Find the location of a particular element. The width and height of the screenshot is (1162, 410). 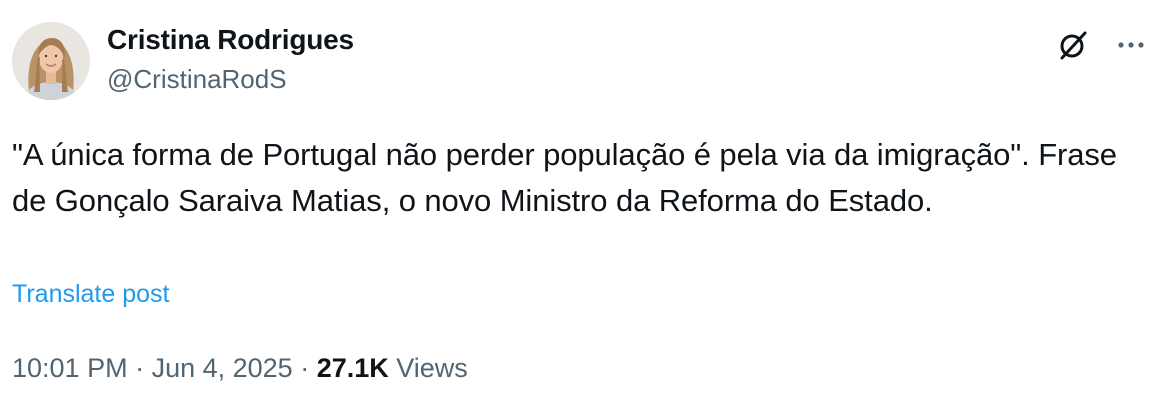

translate-post-link: Translate post is located at coordinates (90, 294).